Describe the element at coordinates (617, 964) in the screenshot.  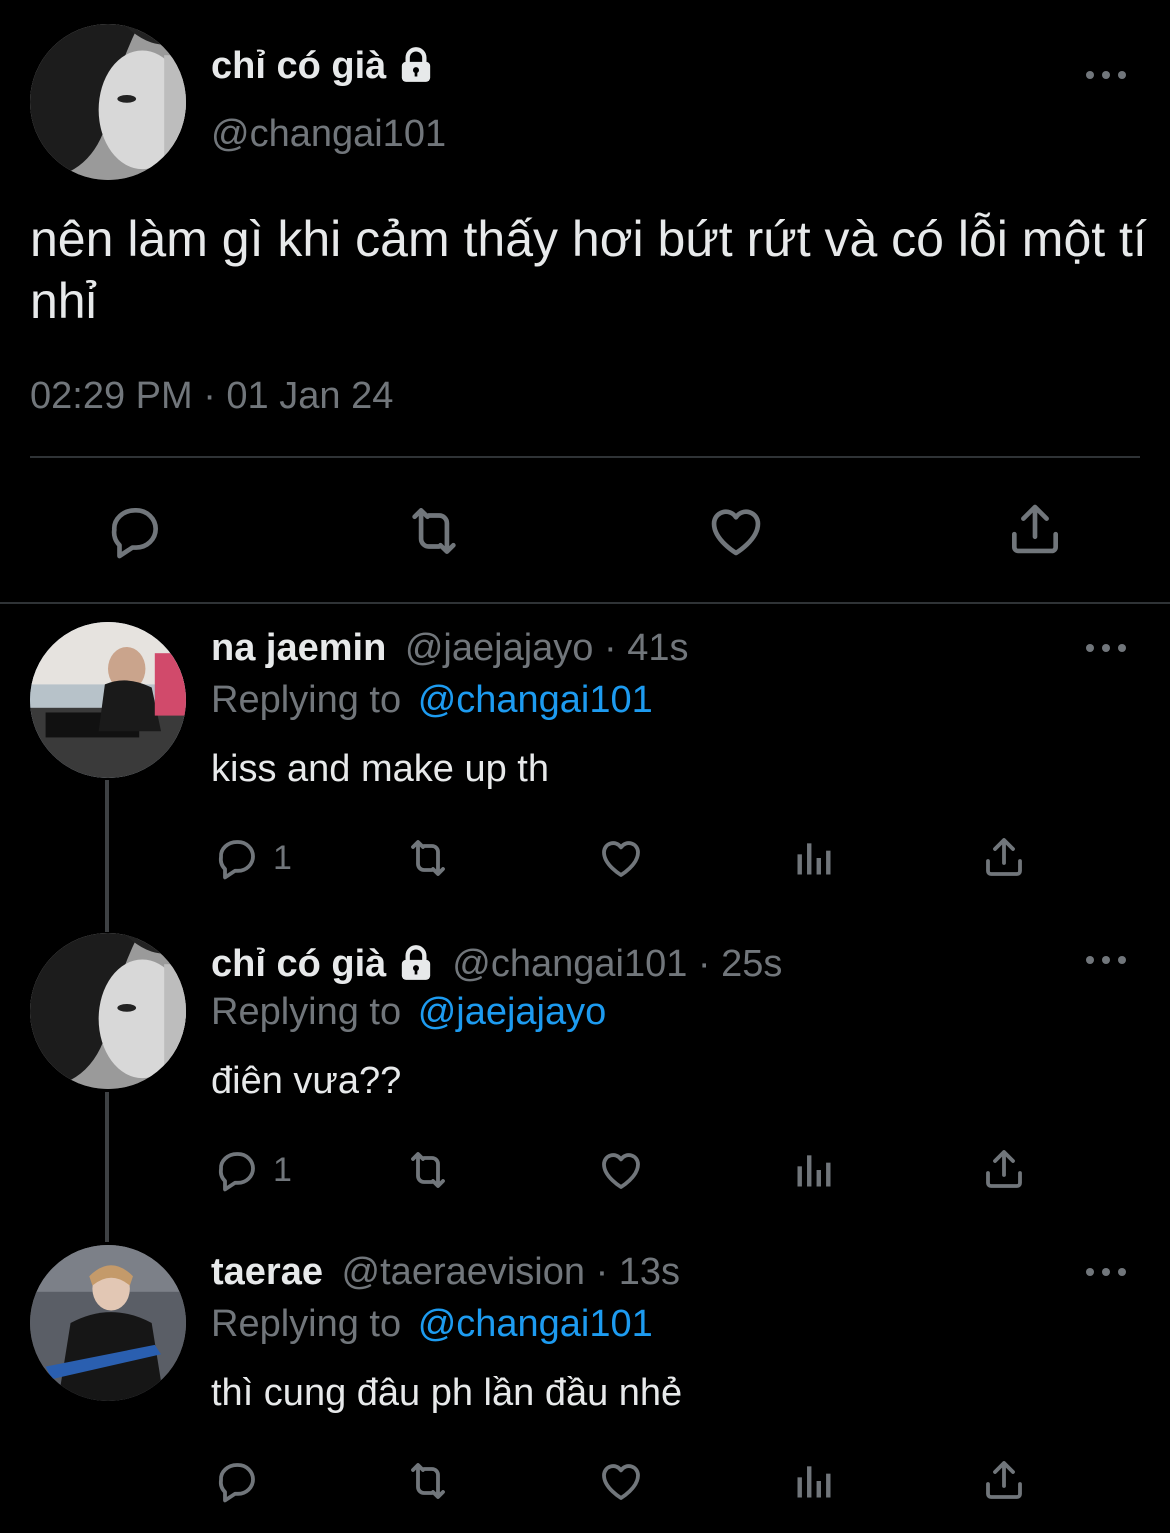
I see `handle-time: @changai101 · 25s` at that location.